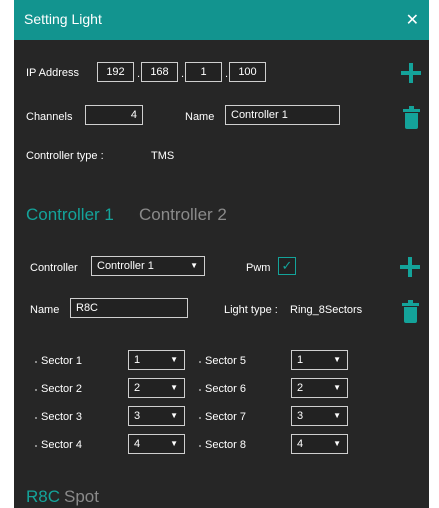 The height and width of the screenshot is (508, 439). What do you see at coordinates (129, 308) in the screenshot?
I see `light-name-input: R8C` at bounding box center [129, 308].